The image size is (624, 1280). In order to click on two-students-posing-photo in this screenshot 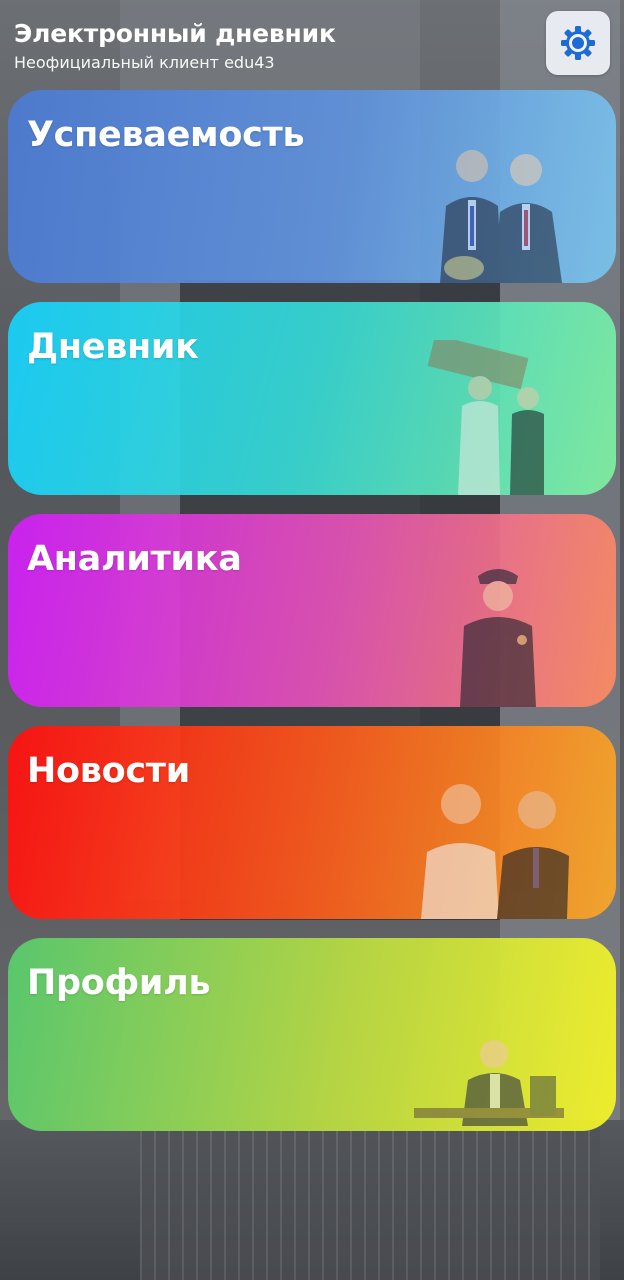, I will do `click(495, 851)`.